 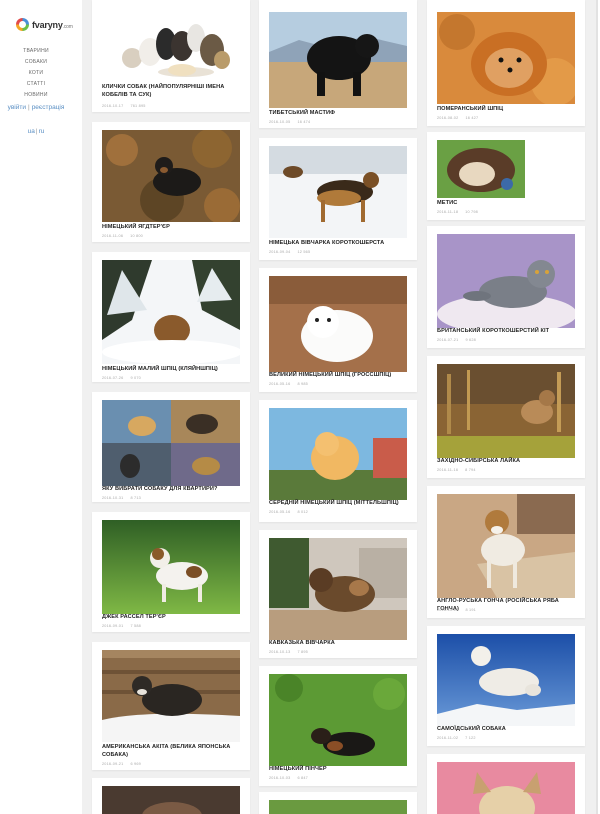 What do you see at coordinates (471, 212) in the screenshot?
I see `article-views: 10 798` at bounding box center [471, 212].